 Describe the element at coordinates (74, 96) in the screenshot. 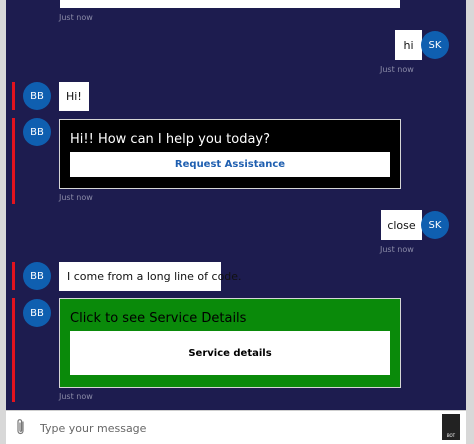

I see `bot-message-bubble: Hi!` at that location.